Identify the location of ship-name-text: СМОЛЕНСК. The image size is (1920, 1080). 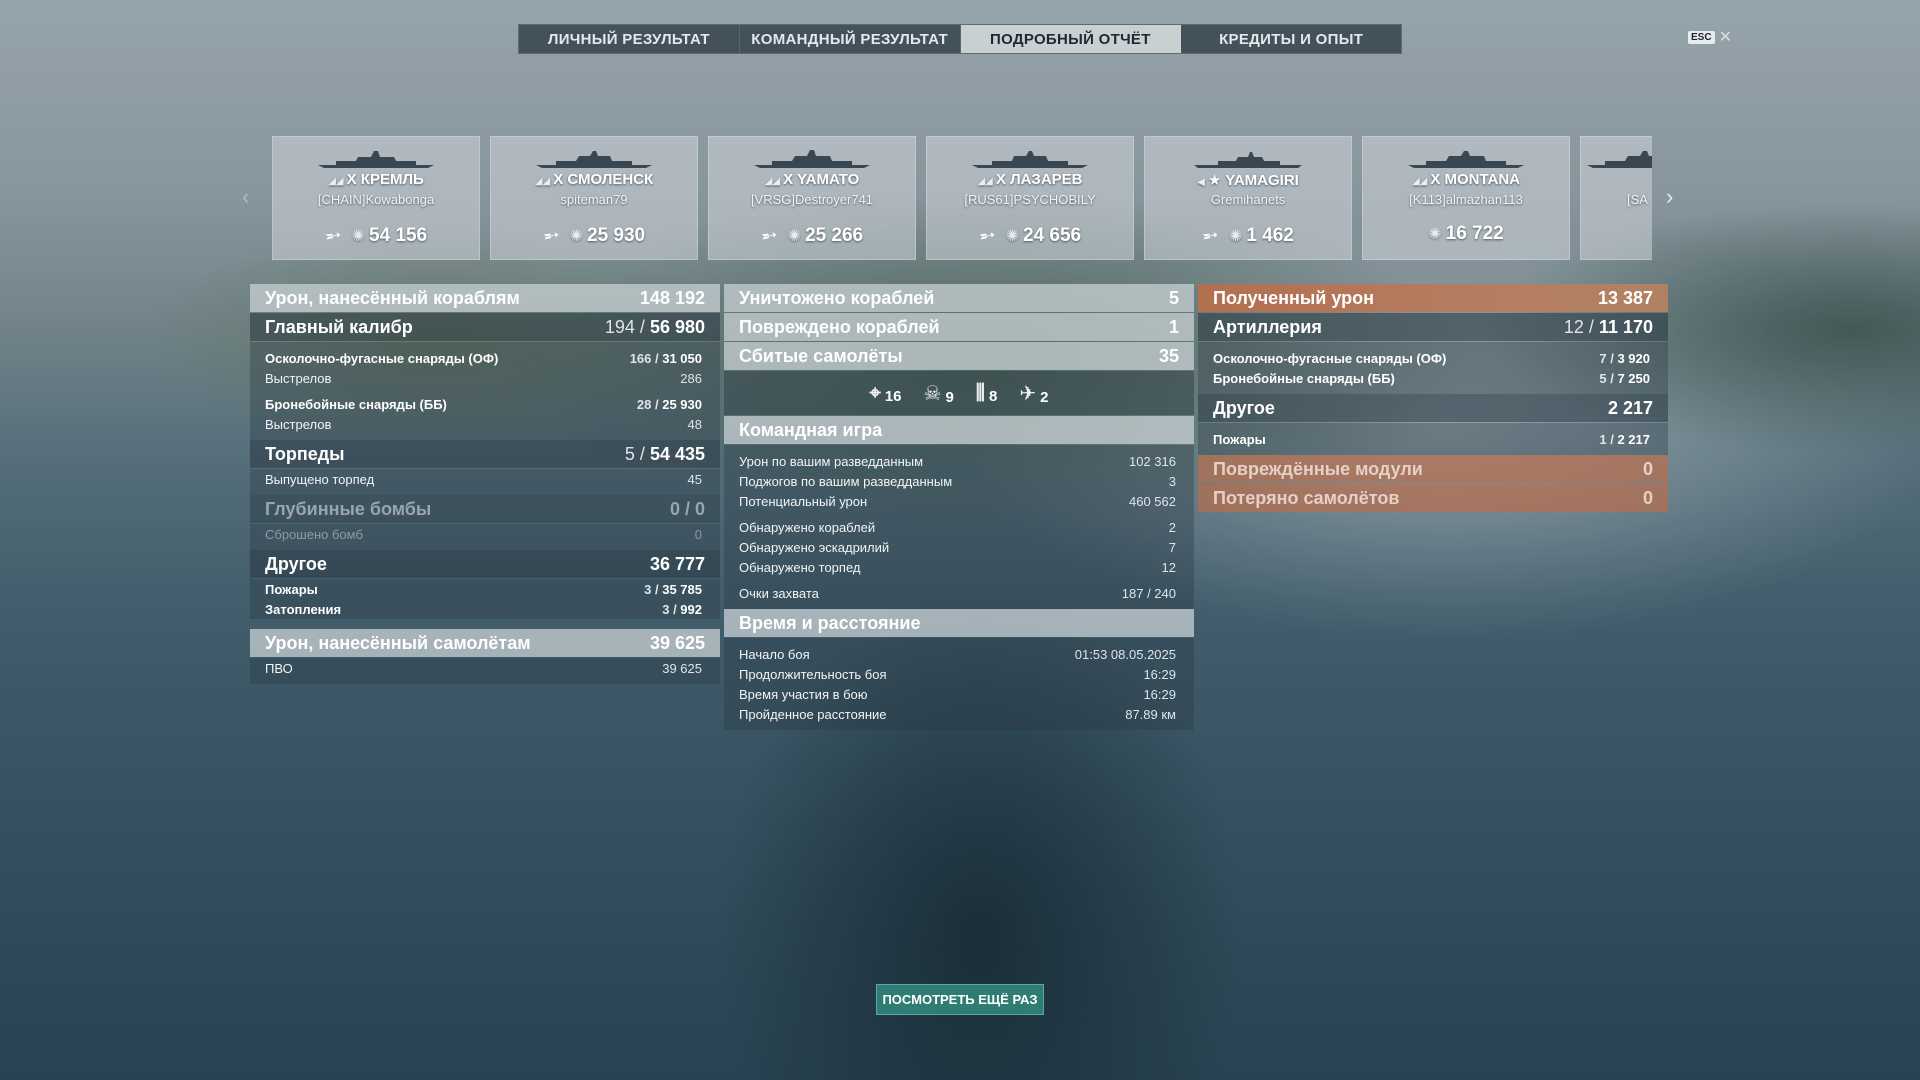
(610, 179).